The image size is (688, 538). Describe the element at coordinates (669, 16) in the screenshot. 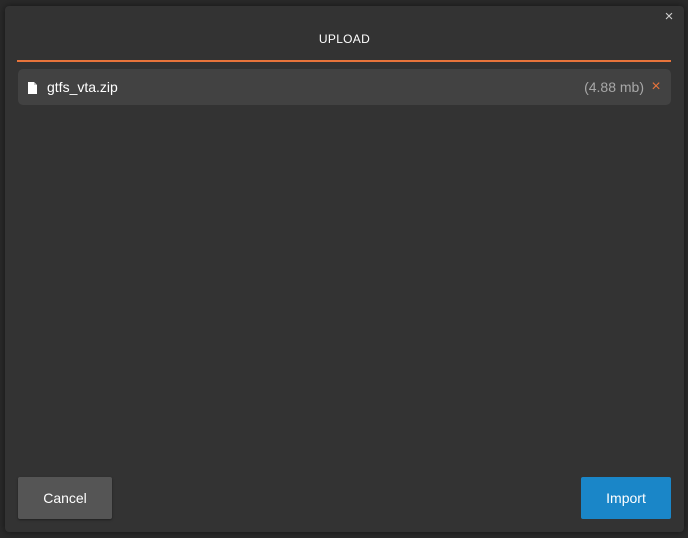

I see `close-icon: ×` at that location.